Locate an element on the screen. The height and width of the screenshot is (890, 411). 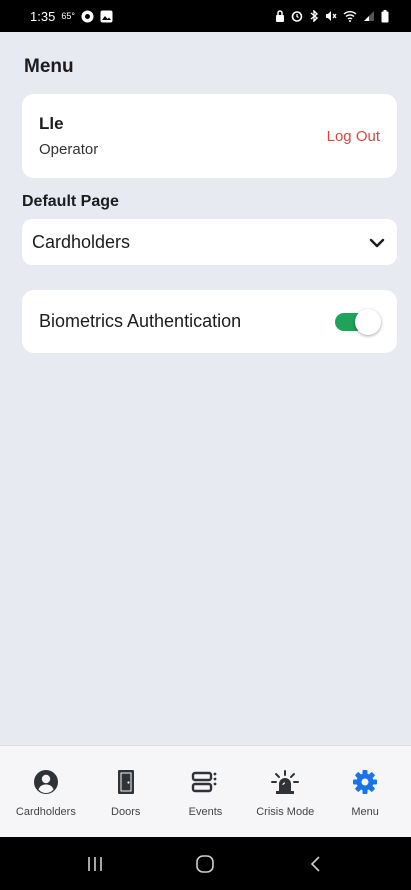
nav-item-cardholders: Cardholders is located at coordinates (46, 793).